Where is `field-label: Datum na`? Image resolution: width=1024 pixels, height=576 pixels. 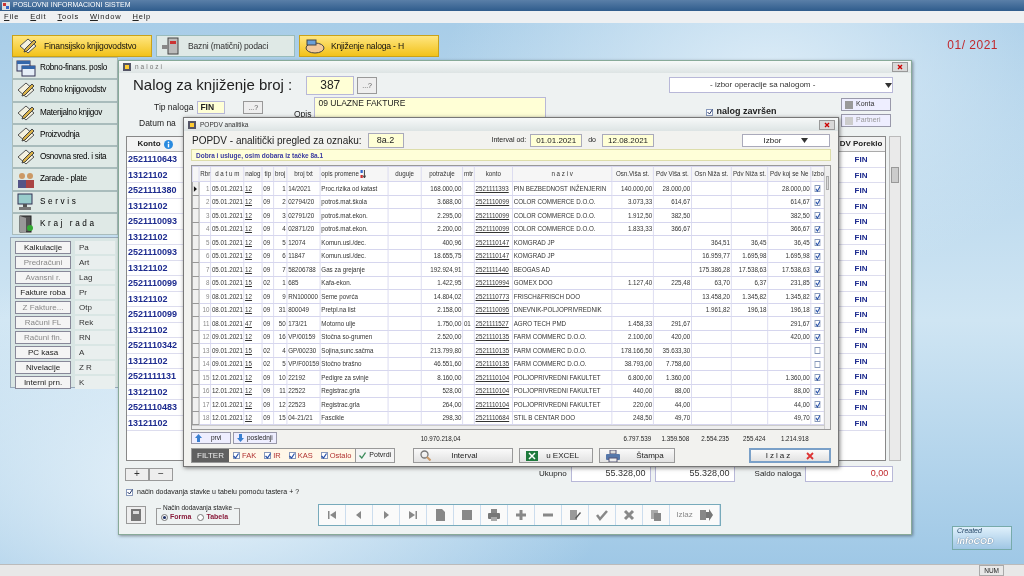
field-label: Datum na is located at coordinates (157, 123).